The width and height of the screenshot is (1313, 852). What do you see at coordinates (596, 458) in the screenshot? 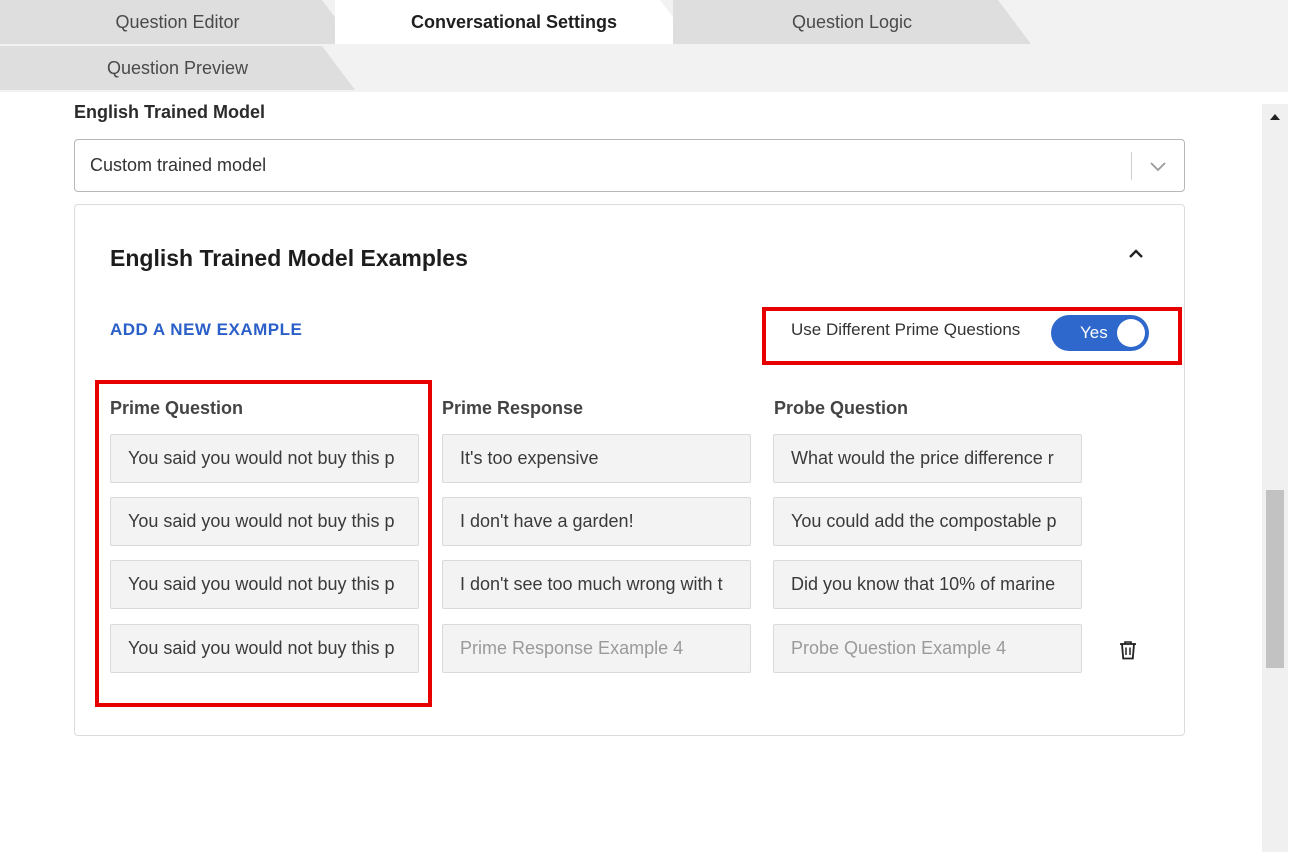
I see `prime-response-field-1: It's too expensive` at bounding box center [596, 458].